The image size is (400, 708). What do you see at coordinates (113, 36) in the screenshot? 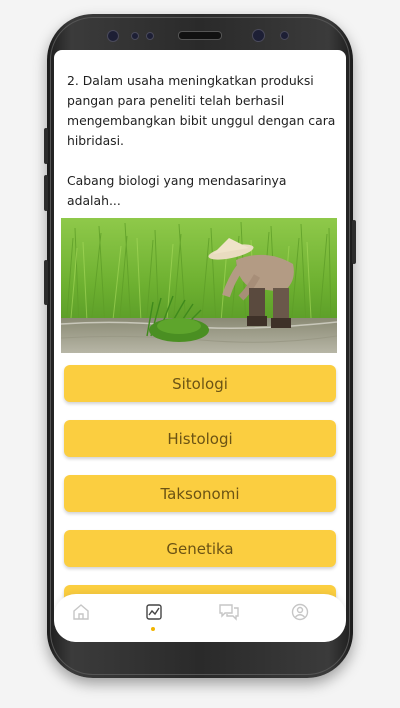
I see `front-camera-icon` at bounding box center [113, 36].